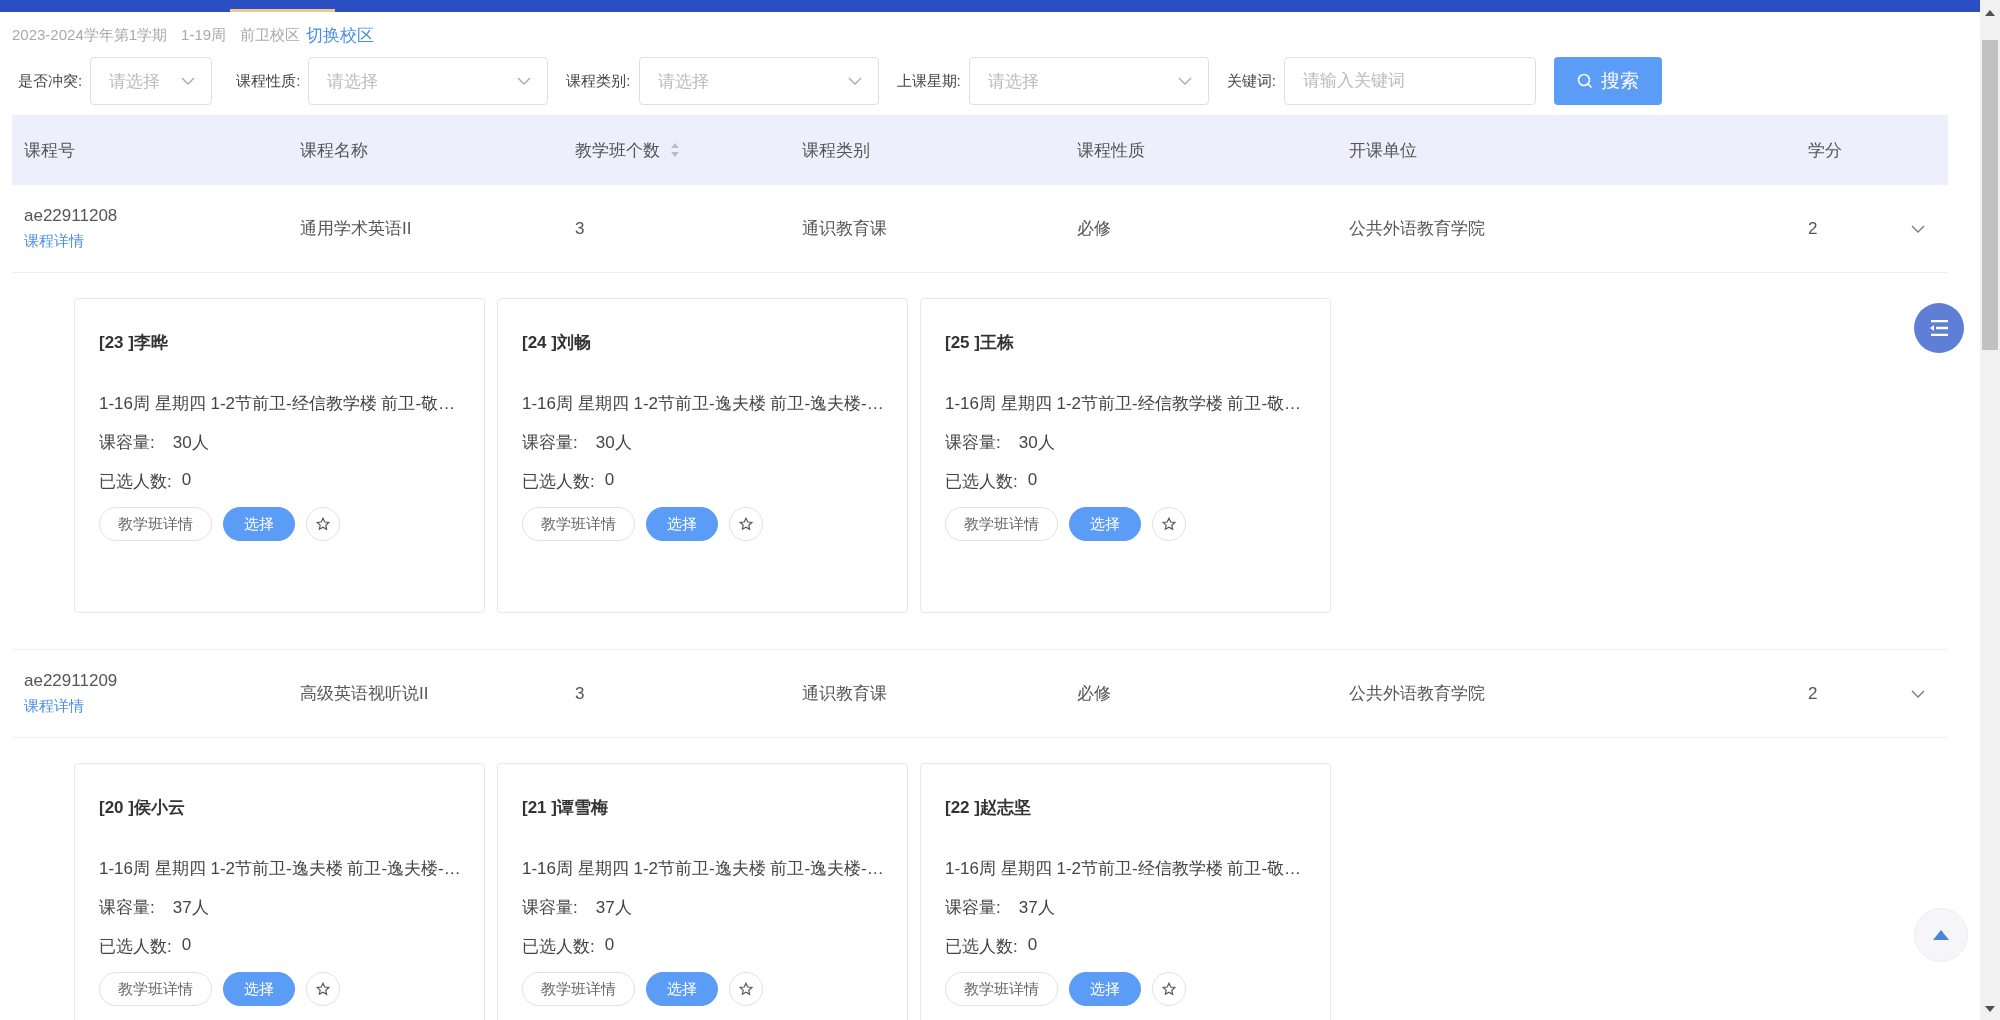  Describe the element at coordinates (71, 681) in the screenshot. I see `table-cell-text: ae22911209` at that location.